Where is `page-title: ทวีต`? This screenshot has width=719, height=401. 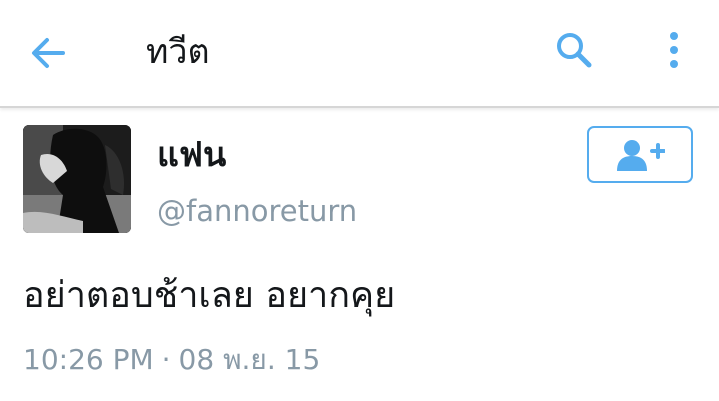
page-title: ทวีต is located at coordinates (178, 52).